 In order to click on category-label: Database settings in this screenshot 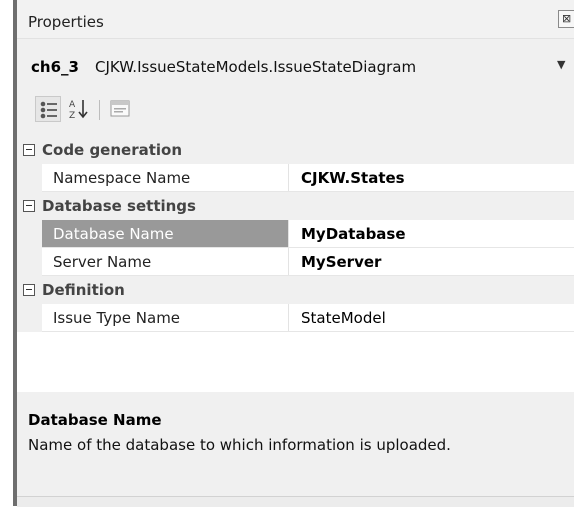, I will do `click(119, 206)`.